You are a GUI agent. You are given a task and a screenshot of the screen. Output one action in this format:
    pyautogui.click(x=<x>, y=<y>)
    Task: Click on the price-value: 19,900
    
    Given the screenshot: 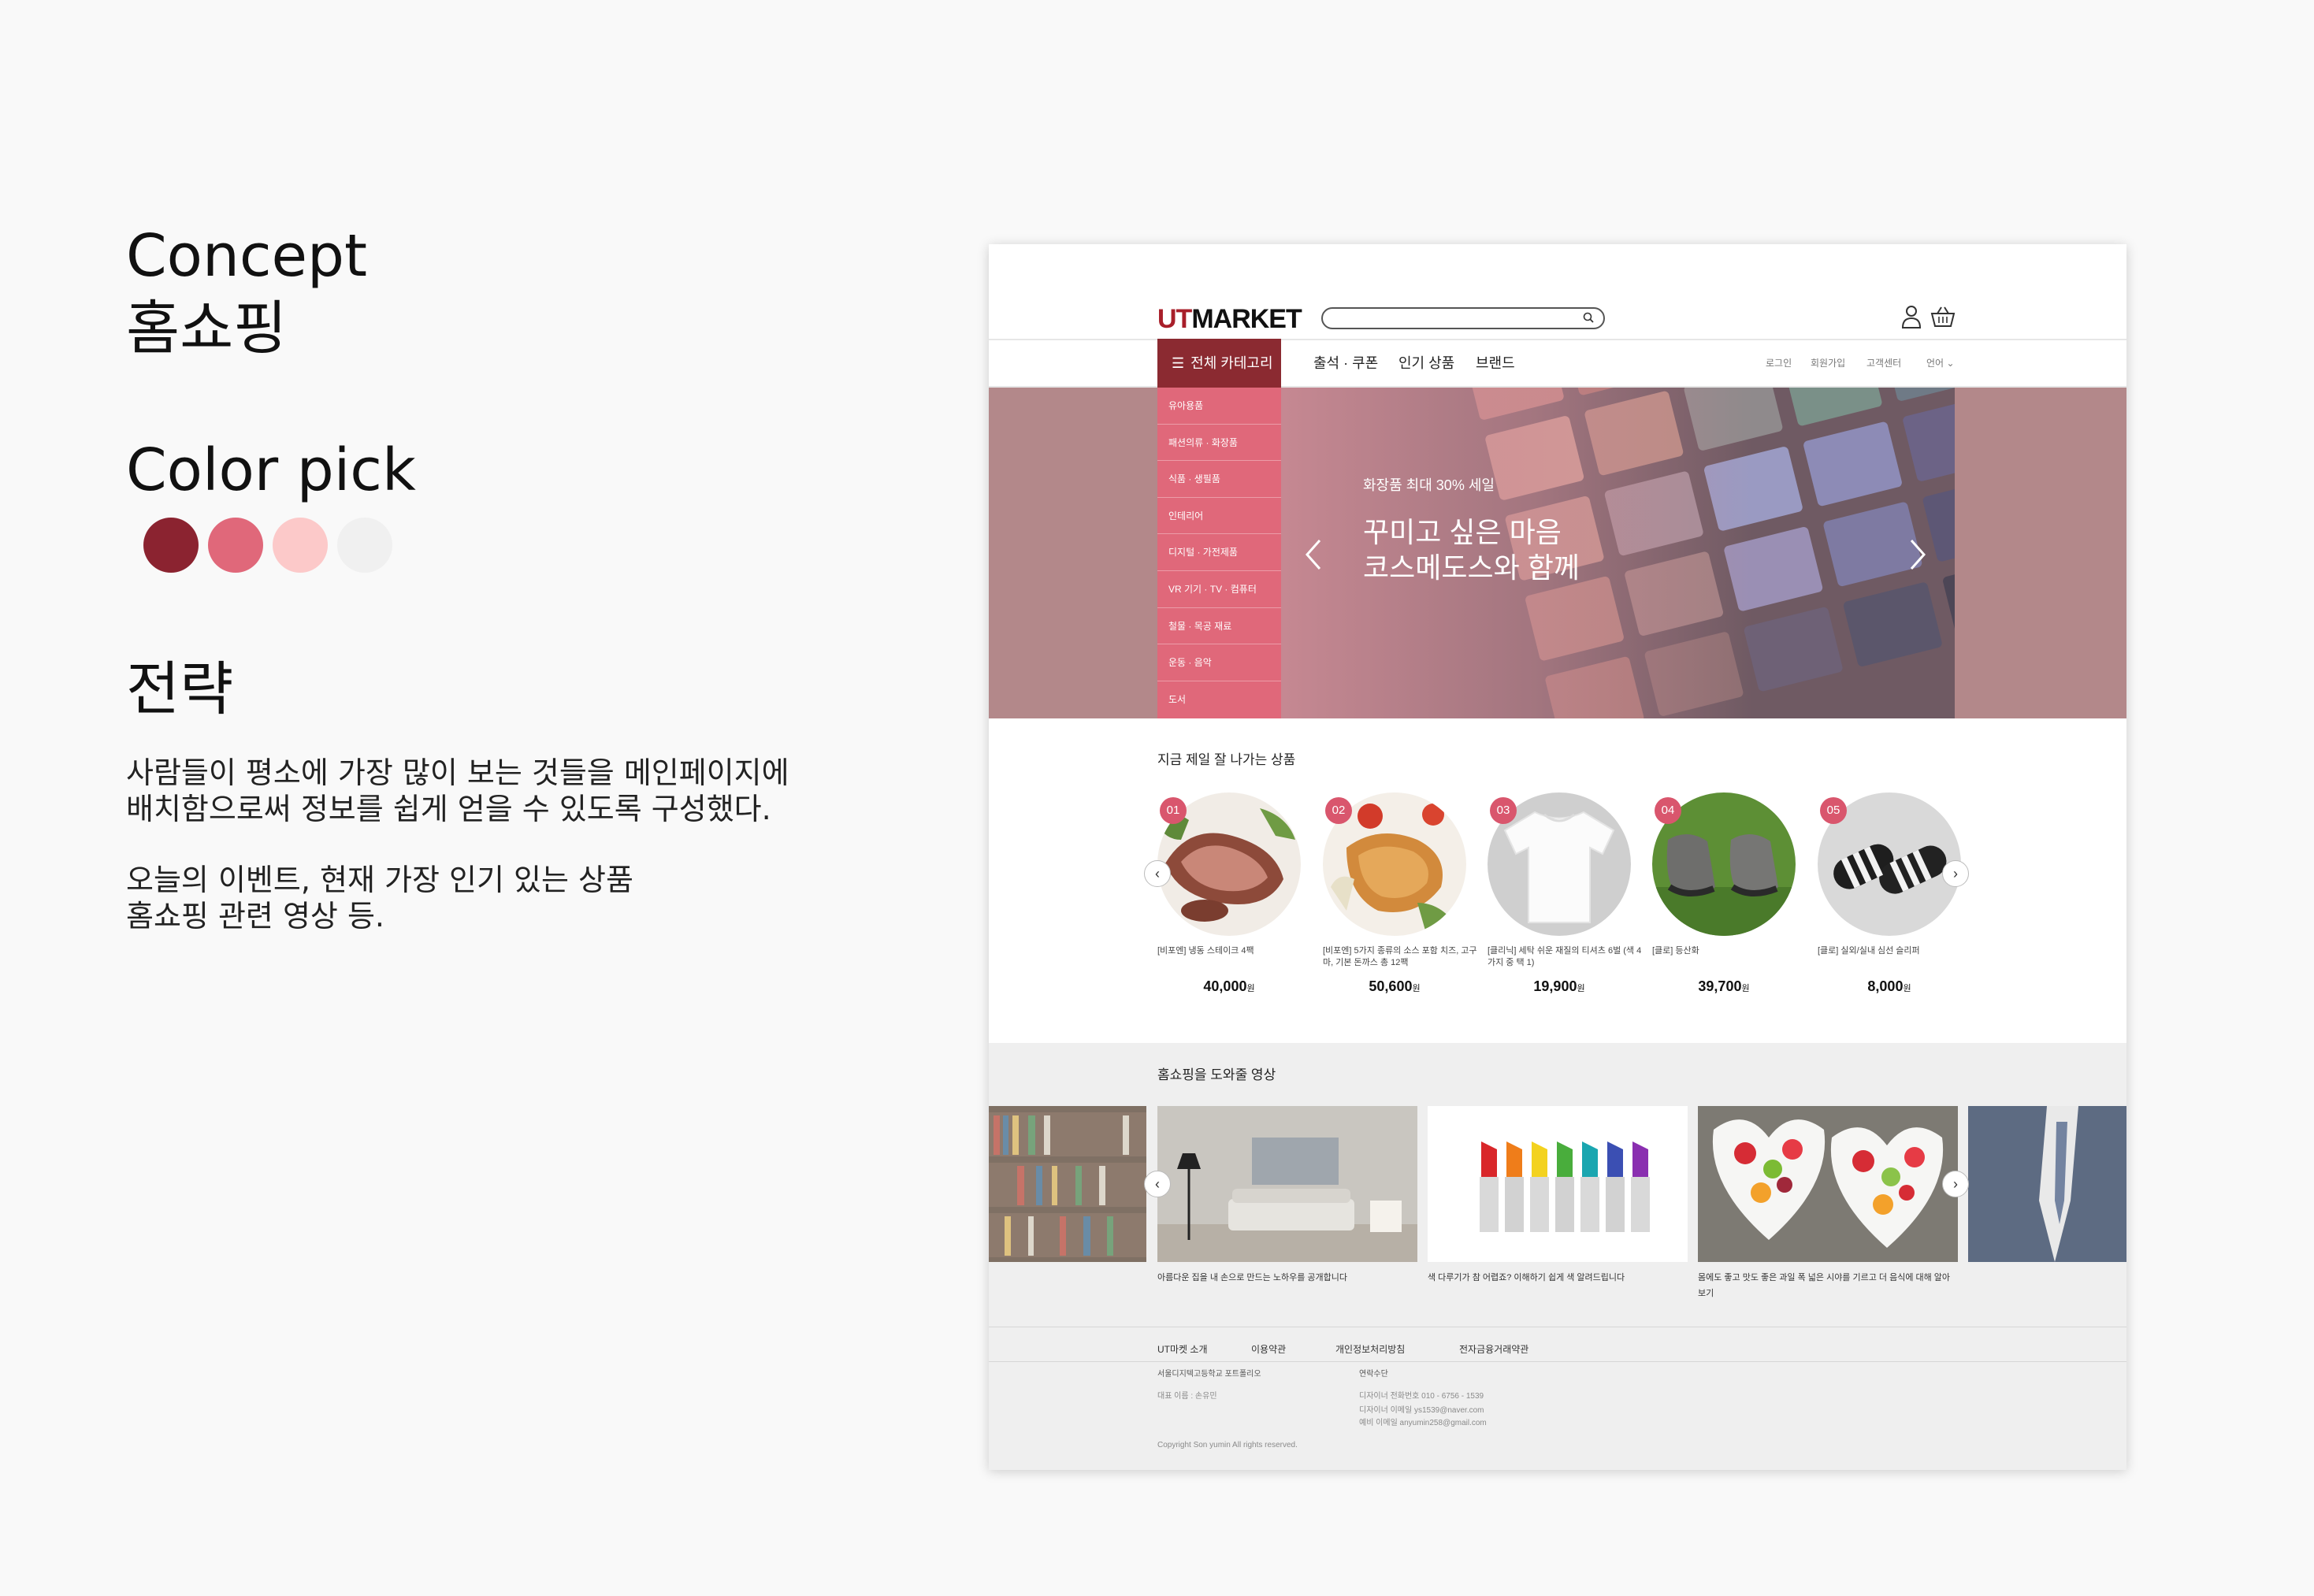 What is the action you would take?
    pyautogui.click(x=1555, y=986)
    